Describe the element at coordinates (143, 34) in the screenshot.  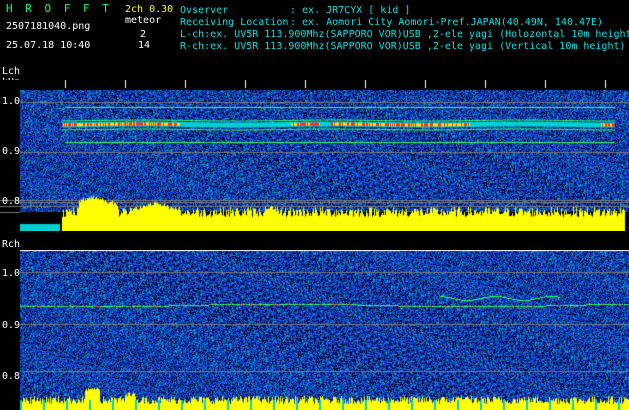
I see `lch-count: 2` at that location.